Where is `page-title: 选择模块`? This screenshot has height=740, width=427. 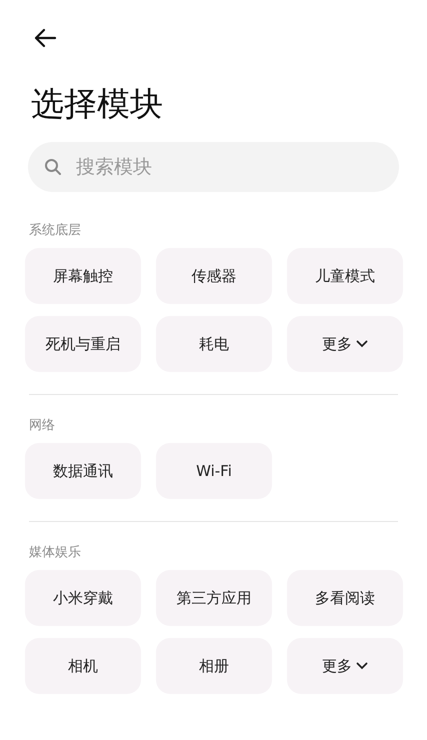 page-title: 选择模块 is located at coordinates (97, 104).